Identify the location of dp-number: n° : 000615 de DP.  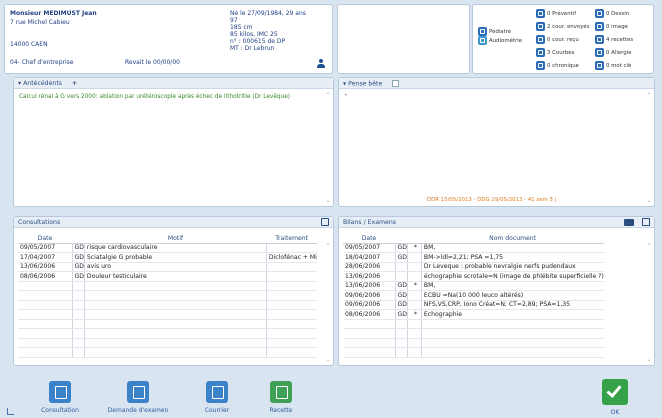
(258, 41).